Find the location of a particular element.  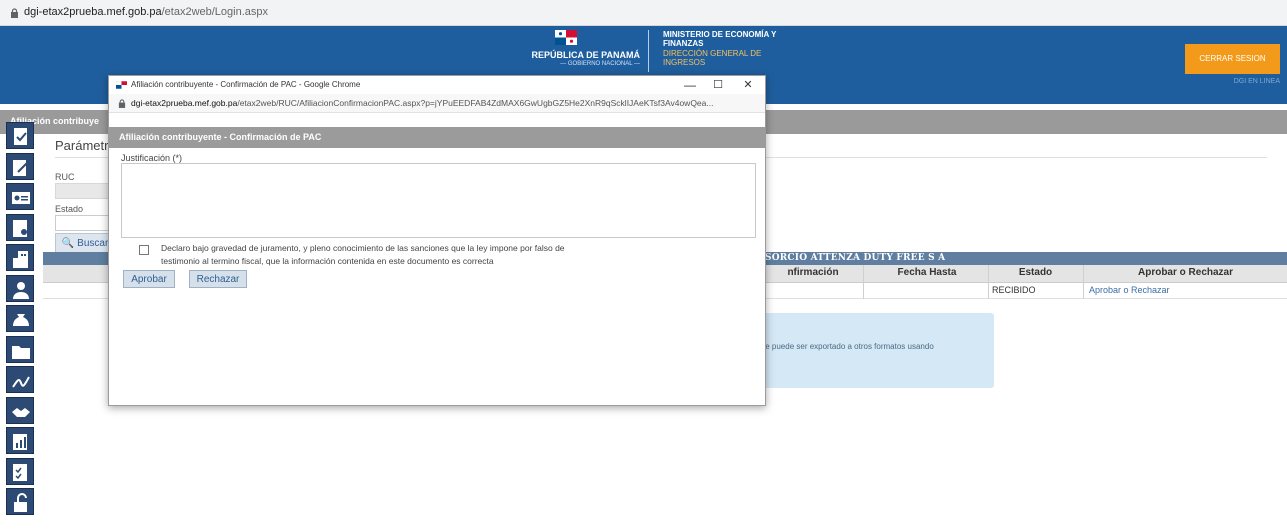

justification-label: Justificación (*) is located at coordinates (152, 158).